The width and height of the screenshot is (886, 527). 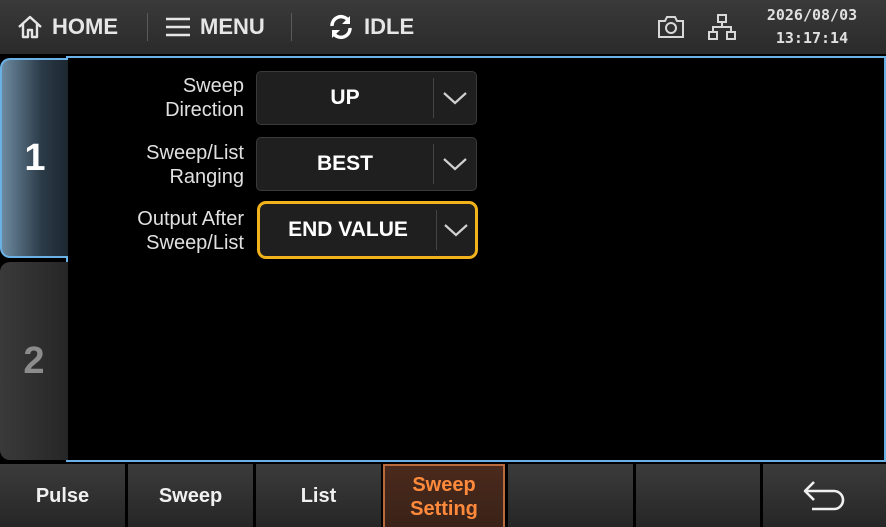 I want to click on network-icon, so click(x=722, y=27).